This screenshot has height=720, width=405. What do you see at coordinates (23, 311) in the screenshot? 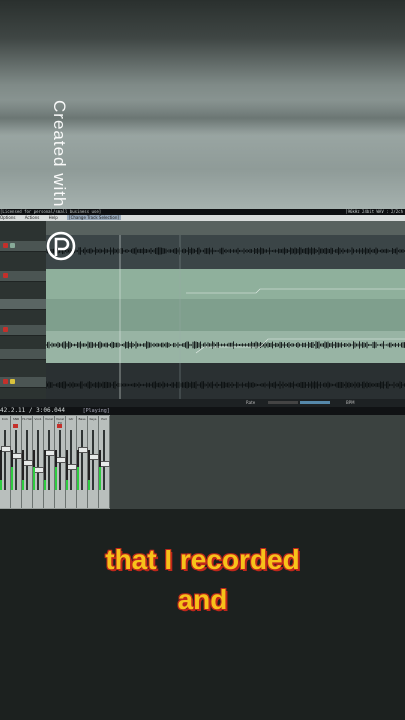
I see `track-control-panel` at bounding box center [23, 311].